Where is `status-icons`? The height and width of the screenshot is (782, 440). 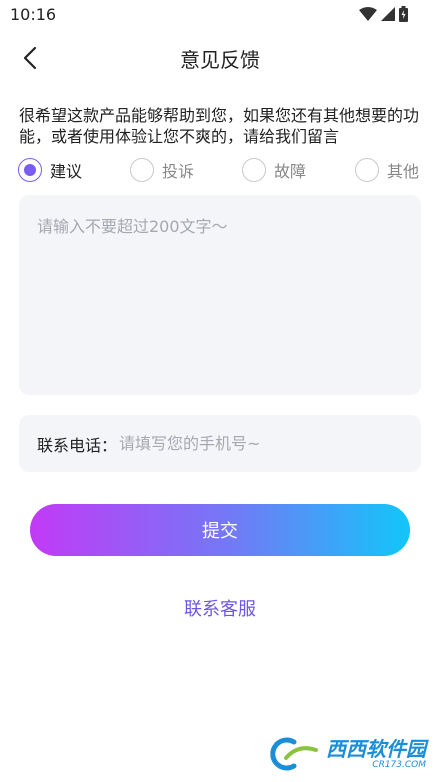 status-icons is located at coordinates (383, 14).